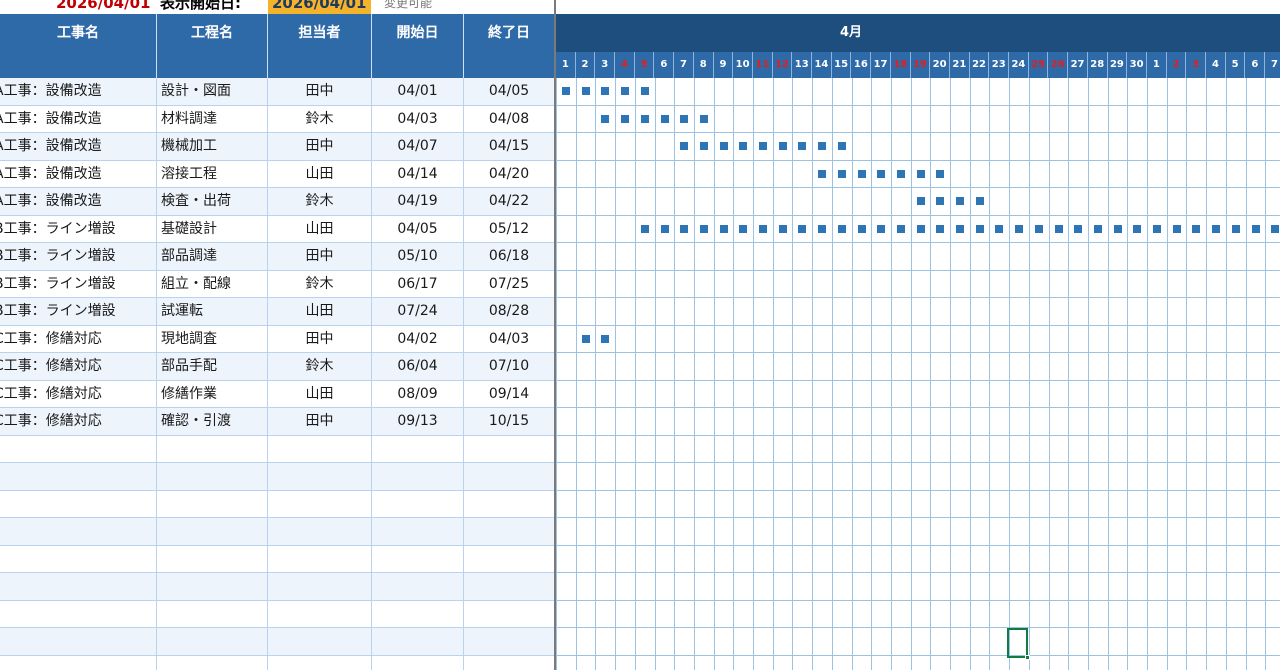 This screenshot has height=670, width=1280. I want to click on table-row: C工事：修繕対応 確認・引渡 田中 09/13 10/15, so click(278, 422).